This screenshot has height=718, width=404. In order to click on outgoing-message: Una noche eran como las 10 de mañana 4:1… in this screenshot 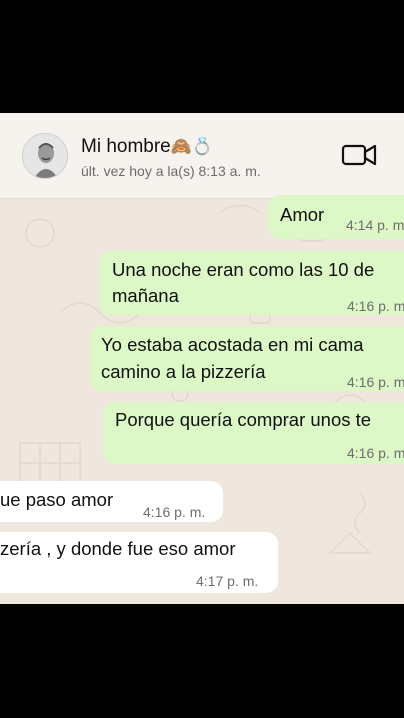, I will do `click(251, 283)`.